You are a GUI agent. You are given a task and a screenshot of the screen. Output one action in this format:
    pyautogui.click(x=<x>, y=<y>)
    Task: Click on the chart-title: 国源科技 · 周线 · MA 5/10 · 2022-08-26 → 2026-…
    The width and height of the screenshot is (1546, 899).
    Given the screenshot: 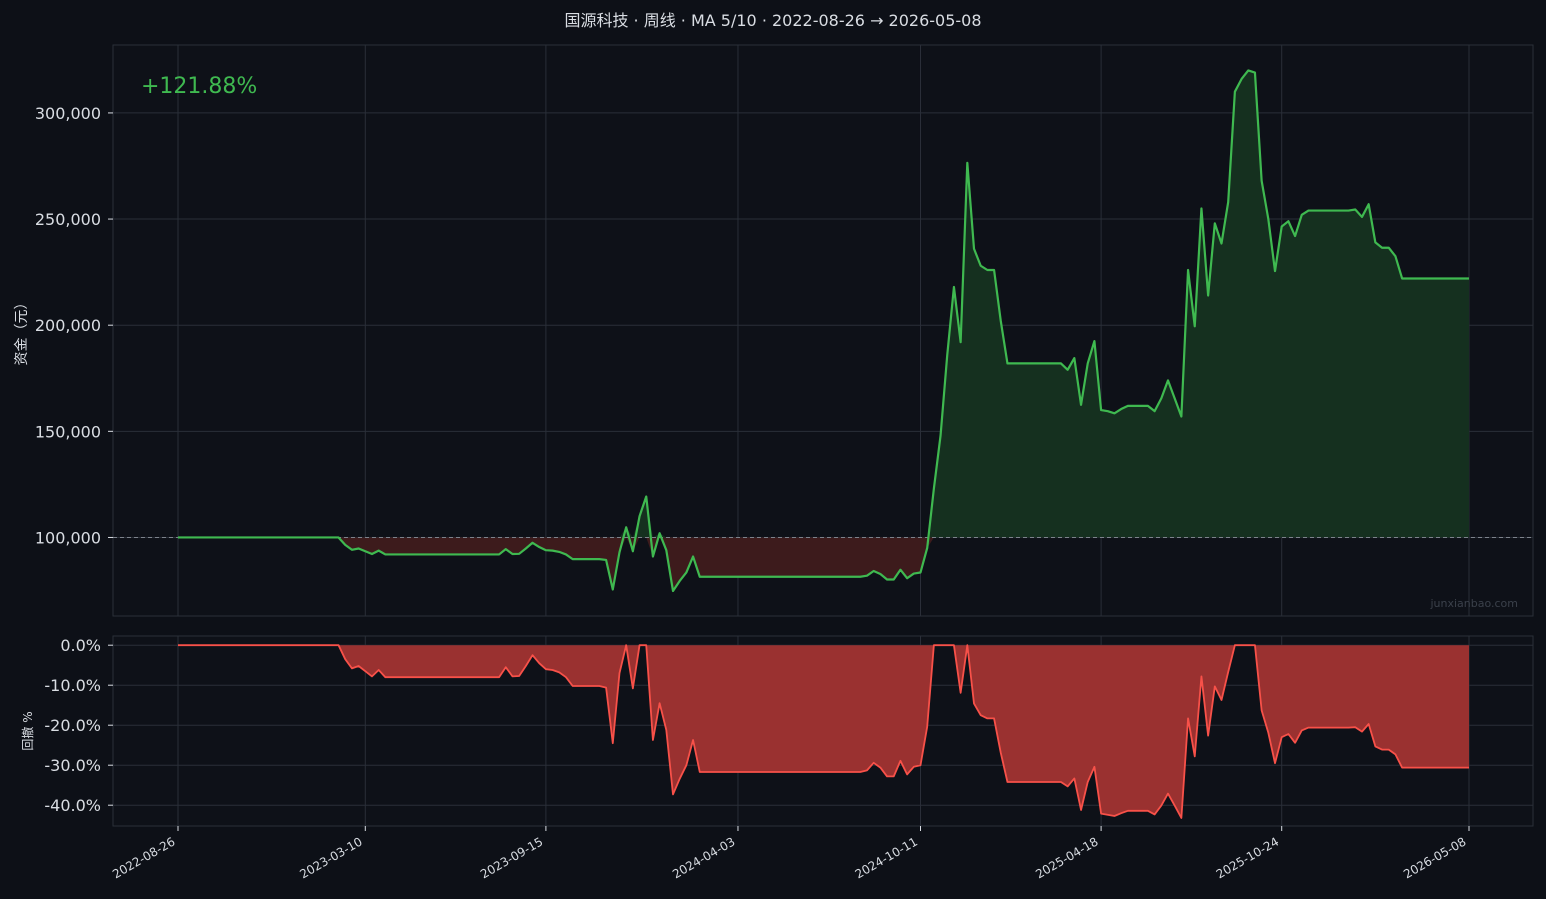 What is the action you would take?
    pyautogui.click(x=772, y=20)
    